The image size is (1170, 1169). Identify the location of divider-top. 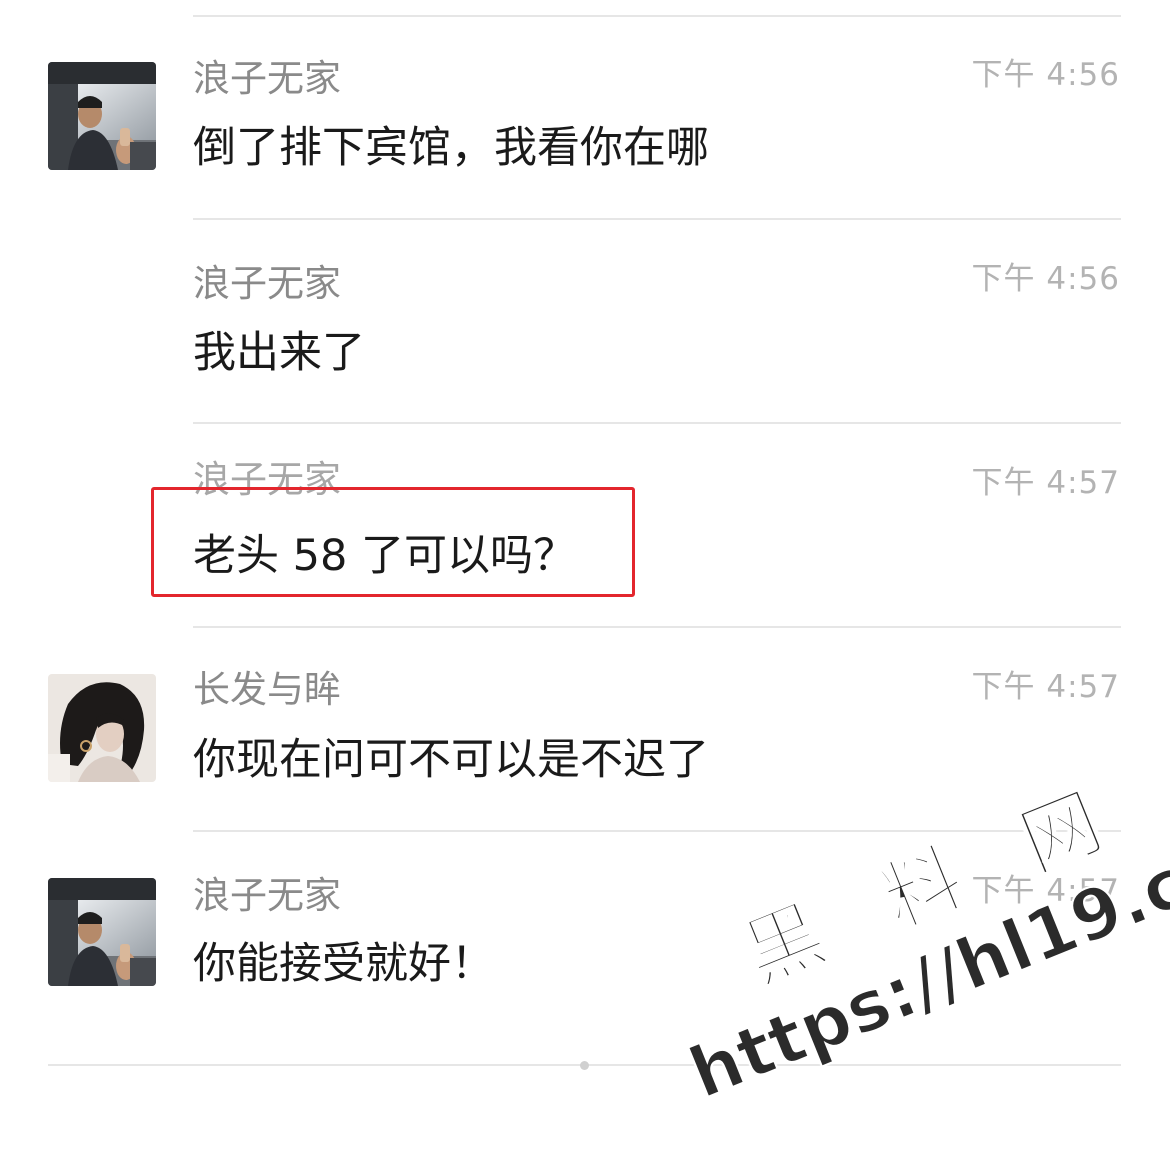
(657, 16).